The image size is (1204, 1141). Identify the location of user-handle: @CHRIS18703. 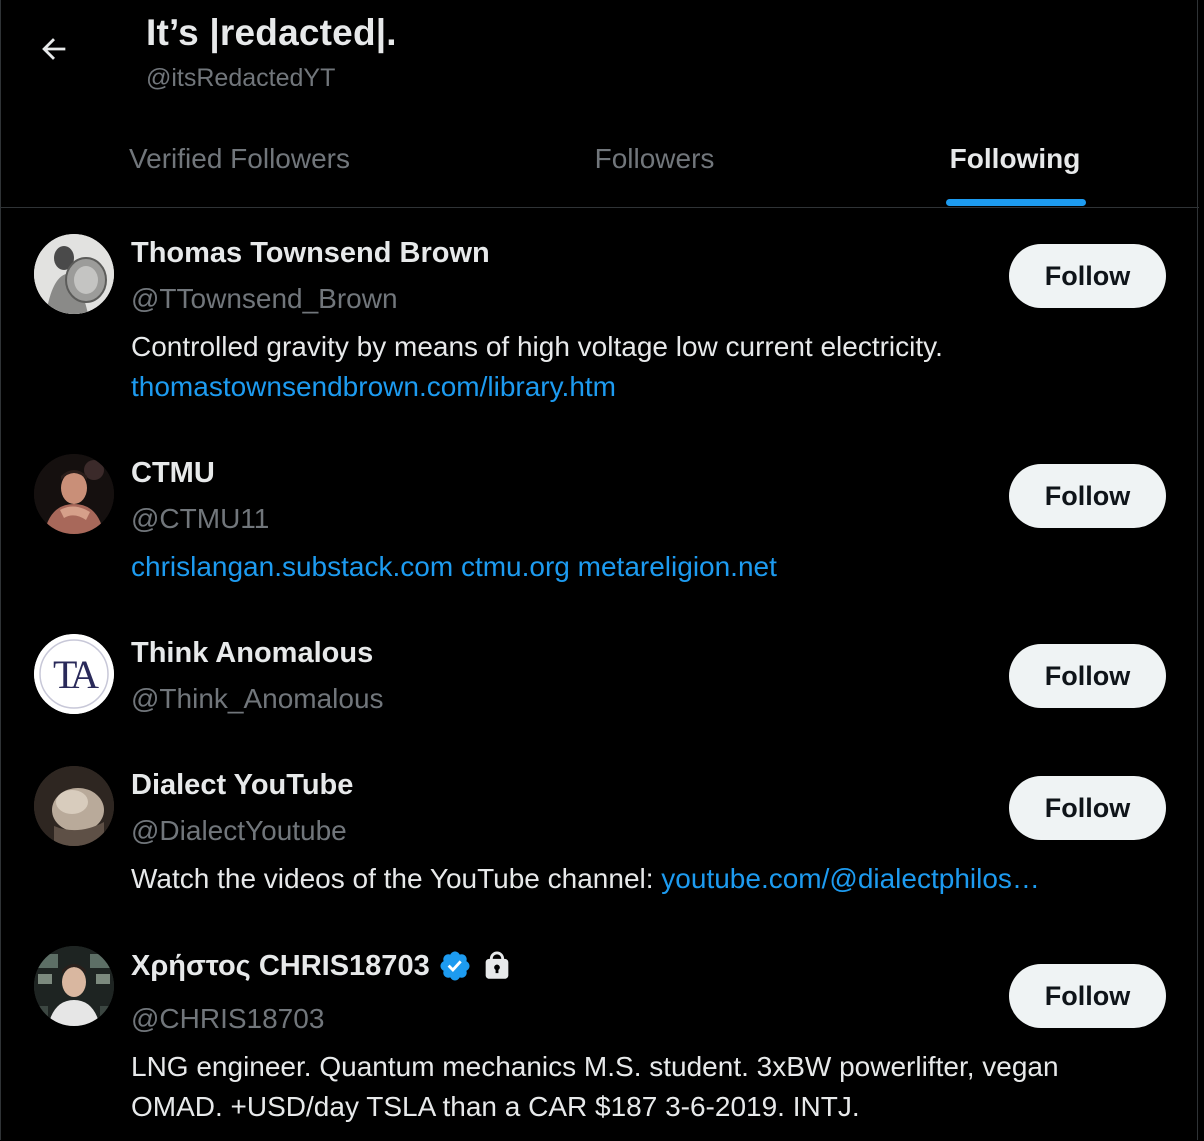
(227, 1019).